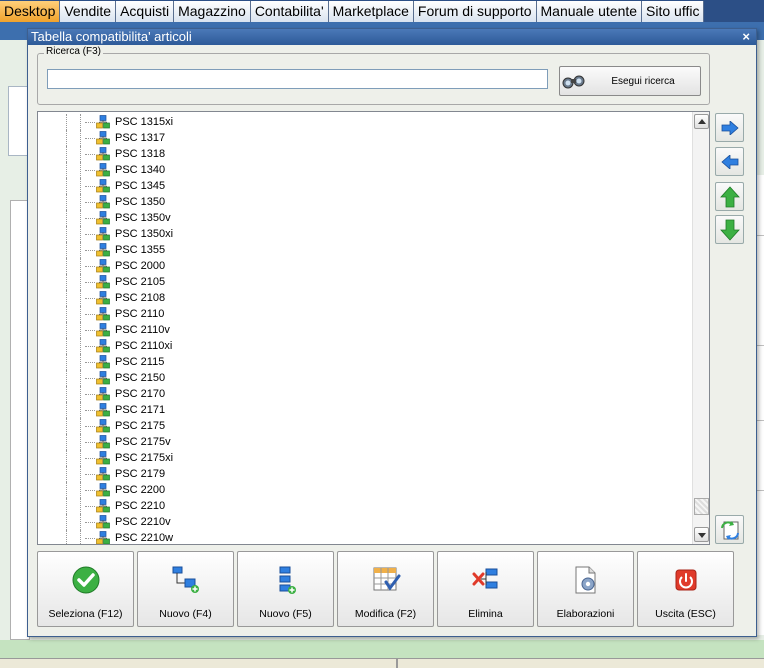 The width and height of the screenshot is (764, 668). Describe the element at coordinates (363, 346) in the screenshot. I see `tree-item: PSC 2110xi` at that location.